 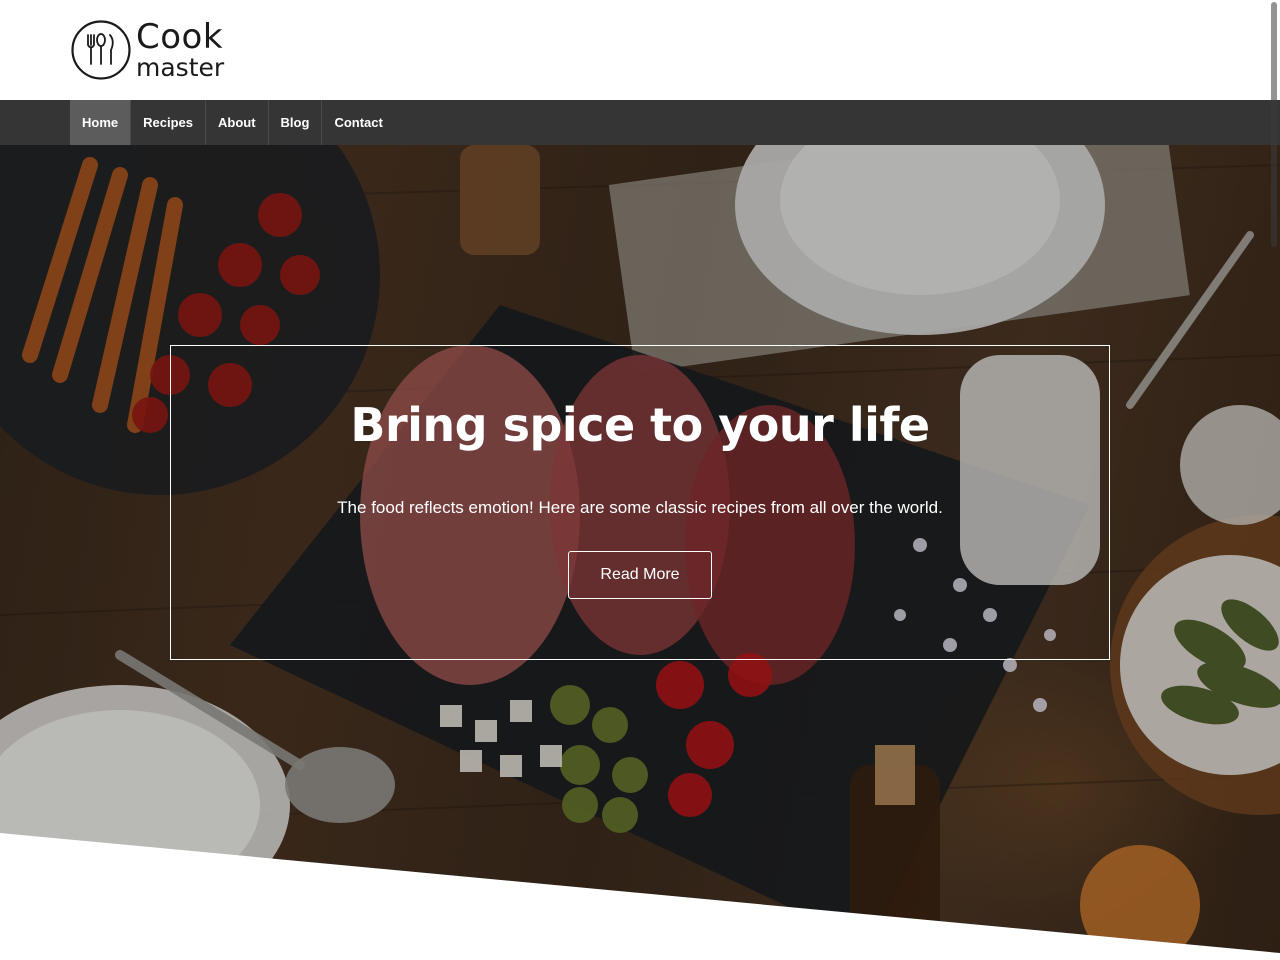 I want to click on main-nav: Home Recipes About Blog Contact, so click(x=640, y=122).